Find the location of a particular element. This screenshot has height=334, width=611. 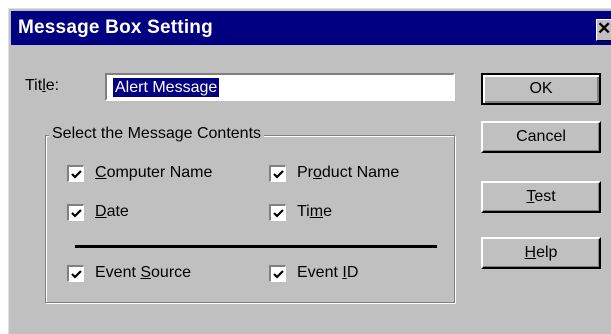

checkbox-time is located at coordinates (277, 212).